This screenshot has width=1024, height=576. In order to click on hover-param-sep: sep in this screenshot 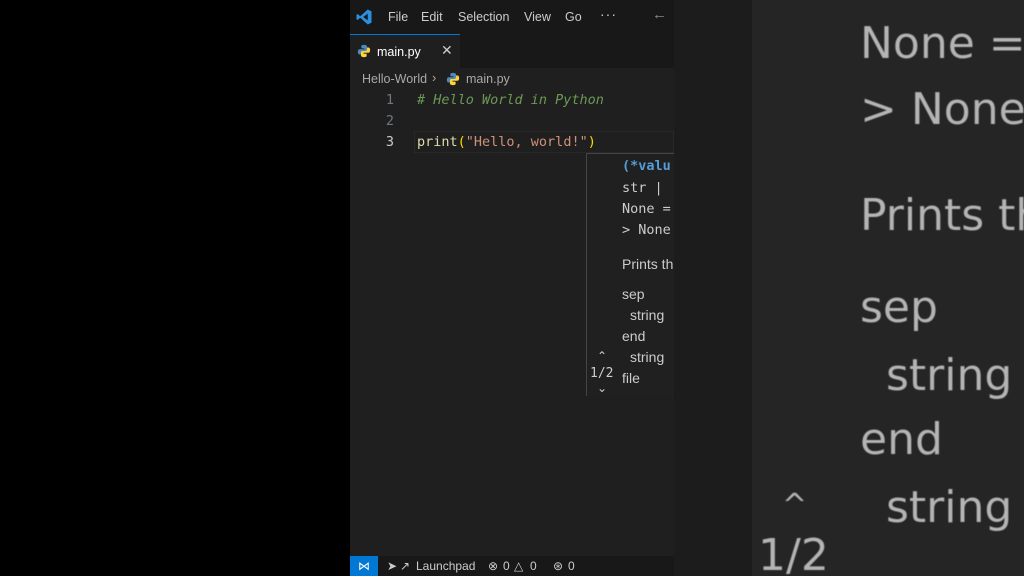, I will do `click(633, 294)`.